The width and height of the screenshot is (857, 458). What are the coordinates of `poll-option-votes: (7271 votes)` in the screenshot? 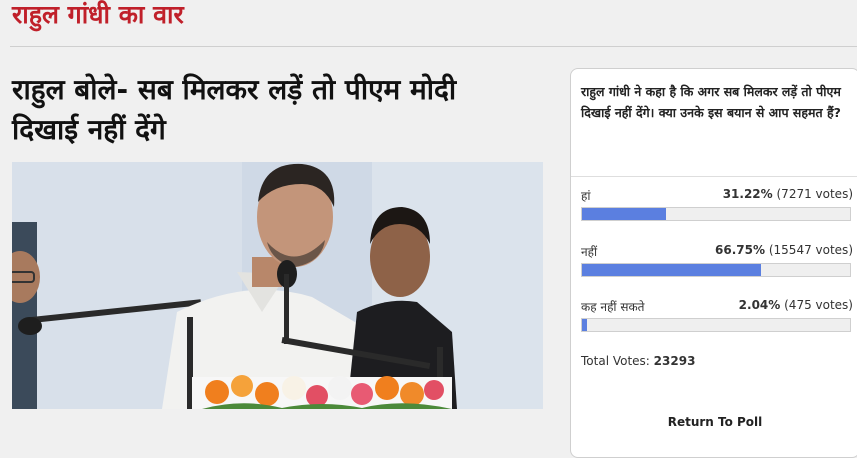 It's located at (815, 194).